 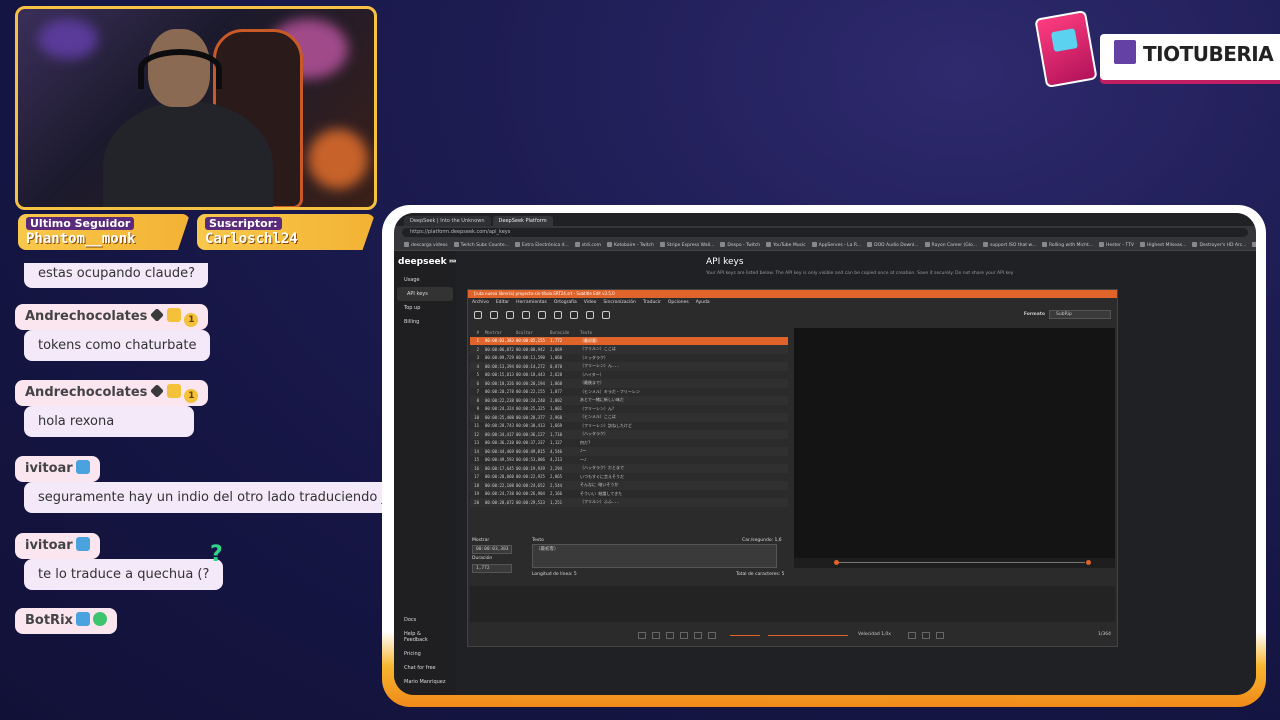 What do you see at coordinates (959, 562) in the screenshot?
I see `video-seek-bar` at bounding box center [959, 562].